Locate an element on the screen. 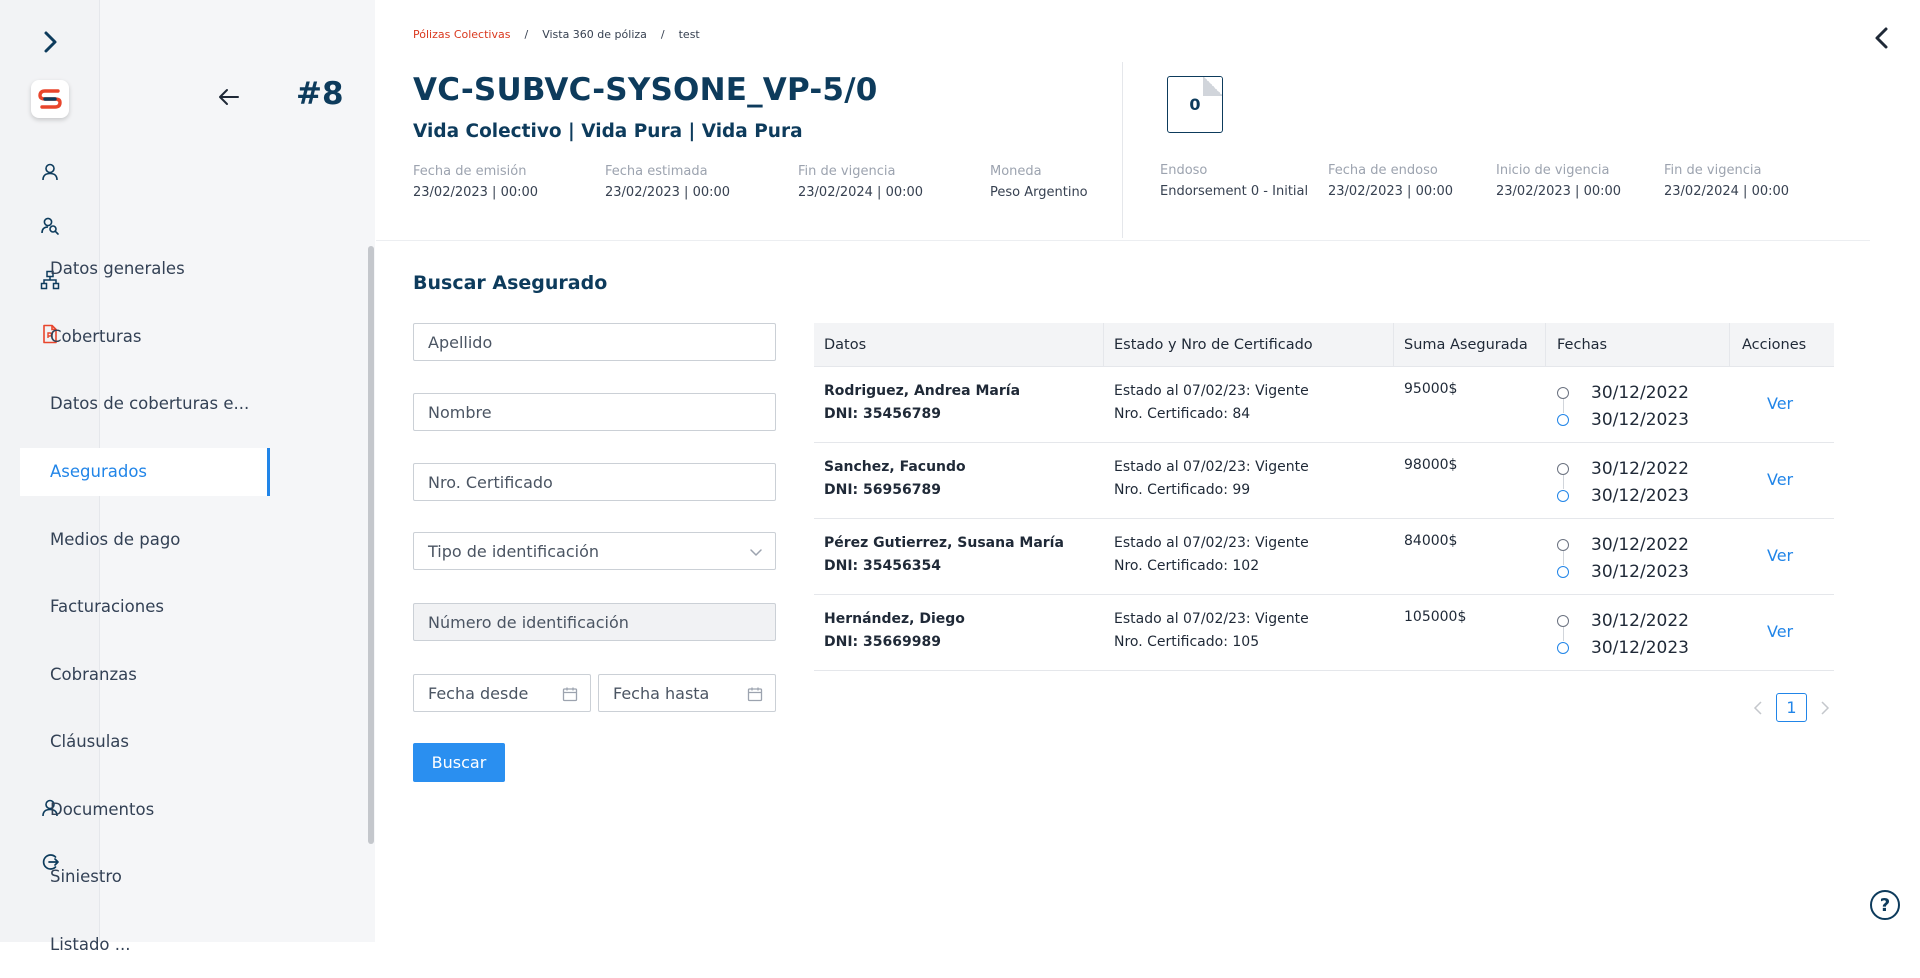  column-header: Fechas is located at coordinates (1582, 345).